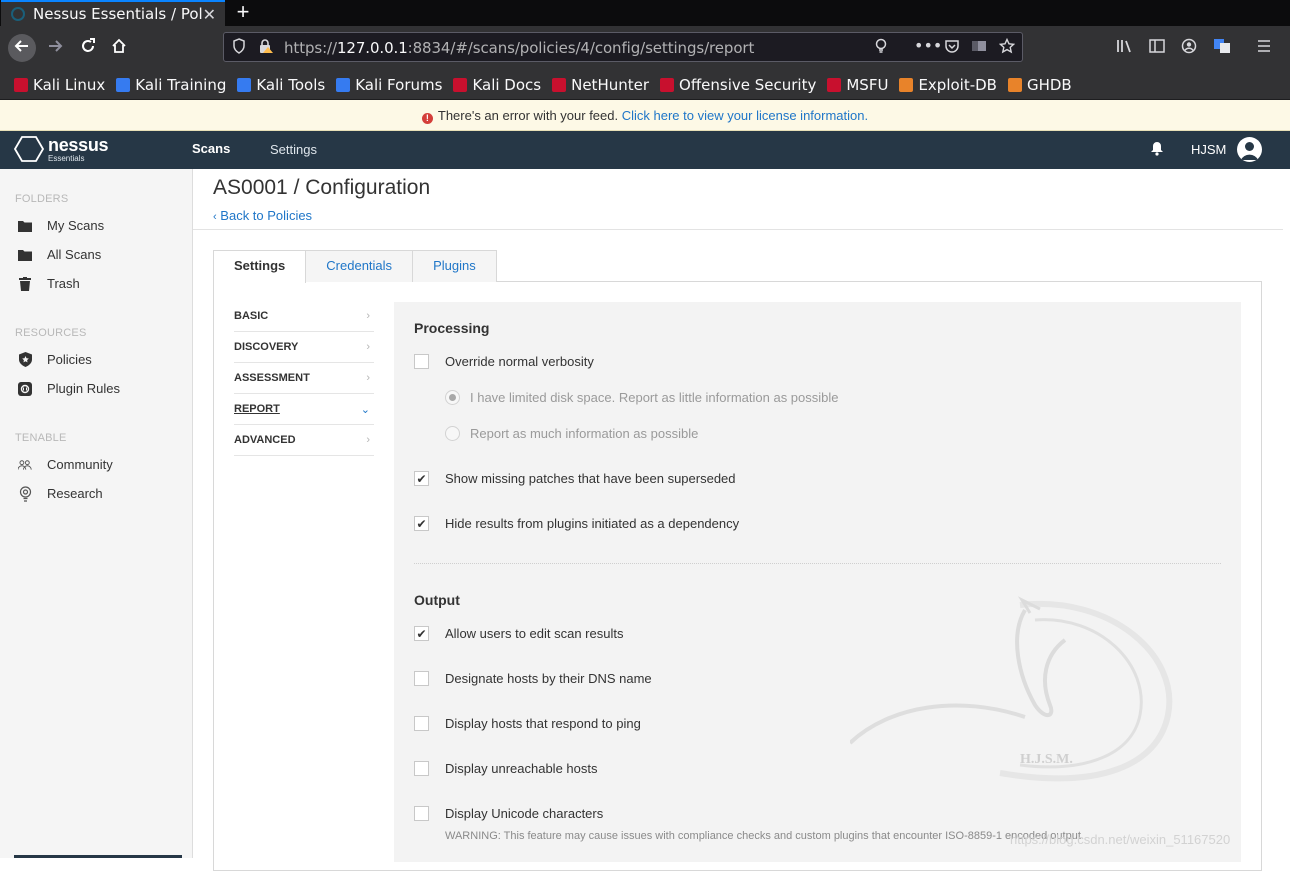 This screenshot has height=871, width=1290. Describe the element at coordinates (1189, 48) in the screenshot. I see `account-icon` at that location.